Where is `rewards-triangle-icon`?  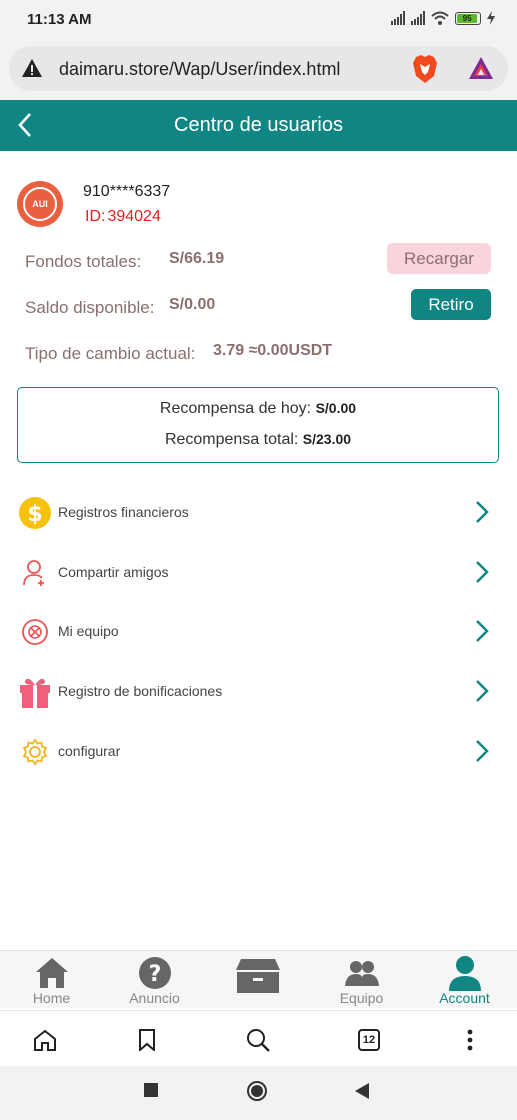 rewards-triangle-icon is located at coordinates (481, 68).